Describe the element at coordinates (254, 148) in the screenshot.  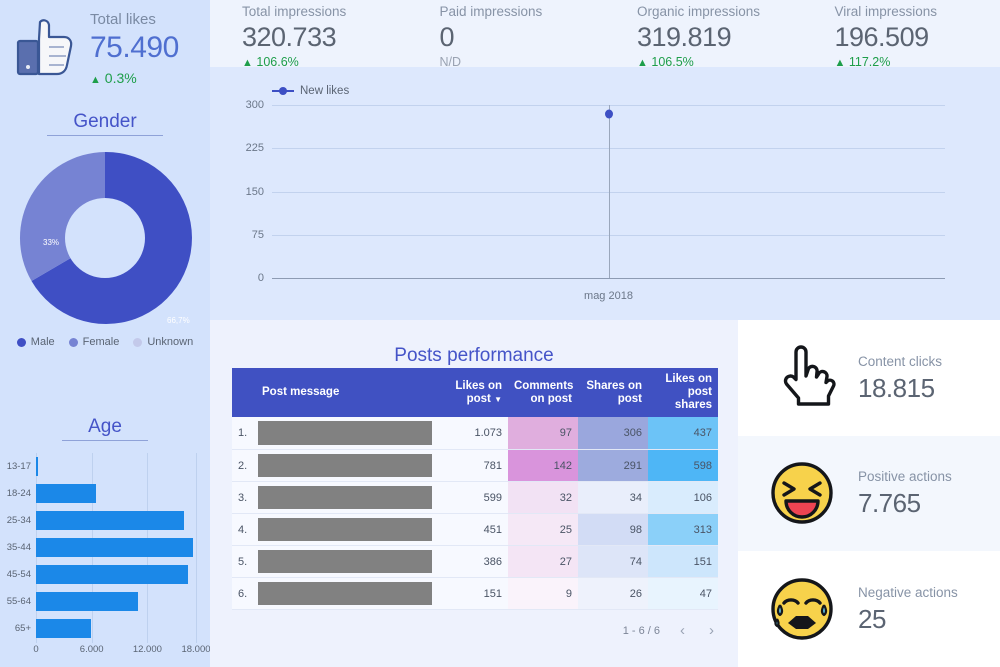
I see `y-tick: 225` at that location.